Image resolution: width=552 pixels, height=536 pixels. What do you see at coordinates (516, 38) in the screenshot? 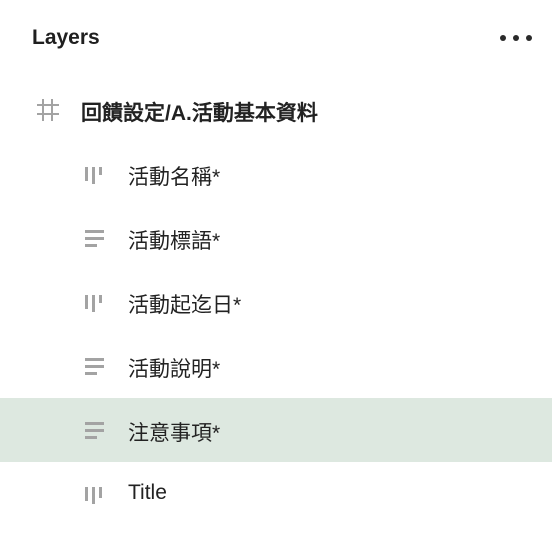
I see `more-options-icon` at bounding box center [516, 38].